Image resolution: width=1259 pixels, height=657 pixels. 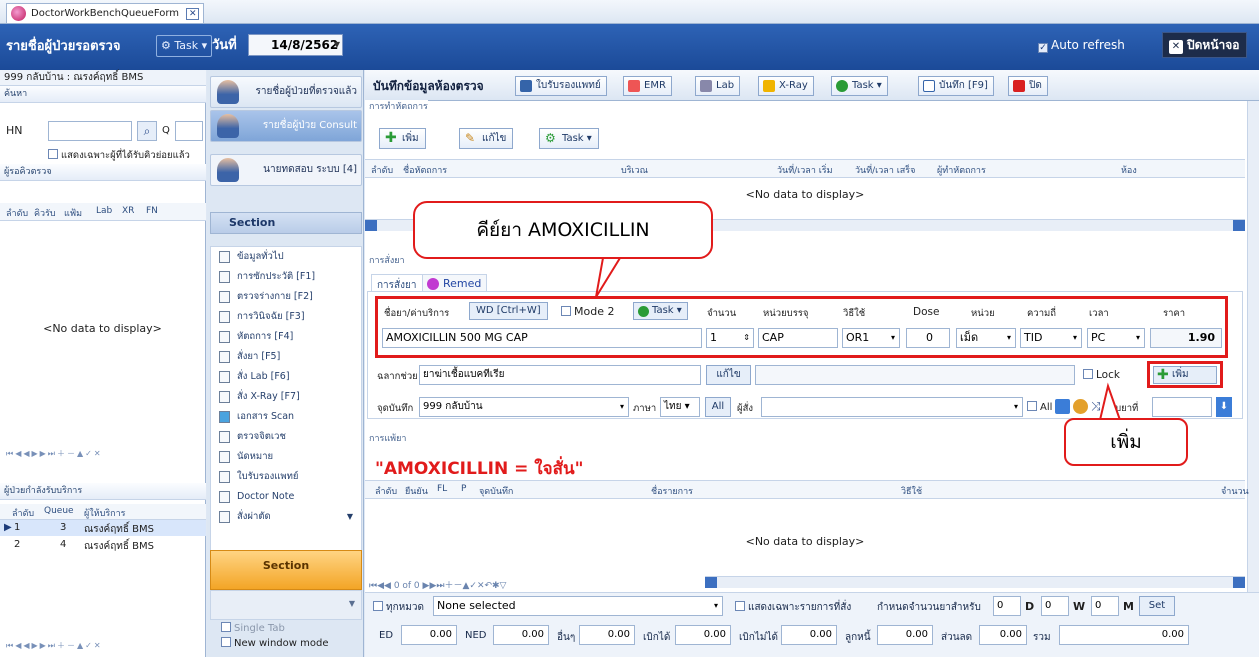 What do you see at coordinates (858, 339) in the screenshot?
I see `callout-pointers` at bounding box center [858, 339].